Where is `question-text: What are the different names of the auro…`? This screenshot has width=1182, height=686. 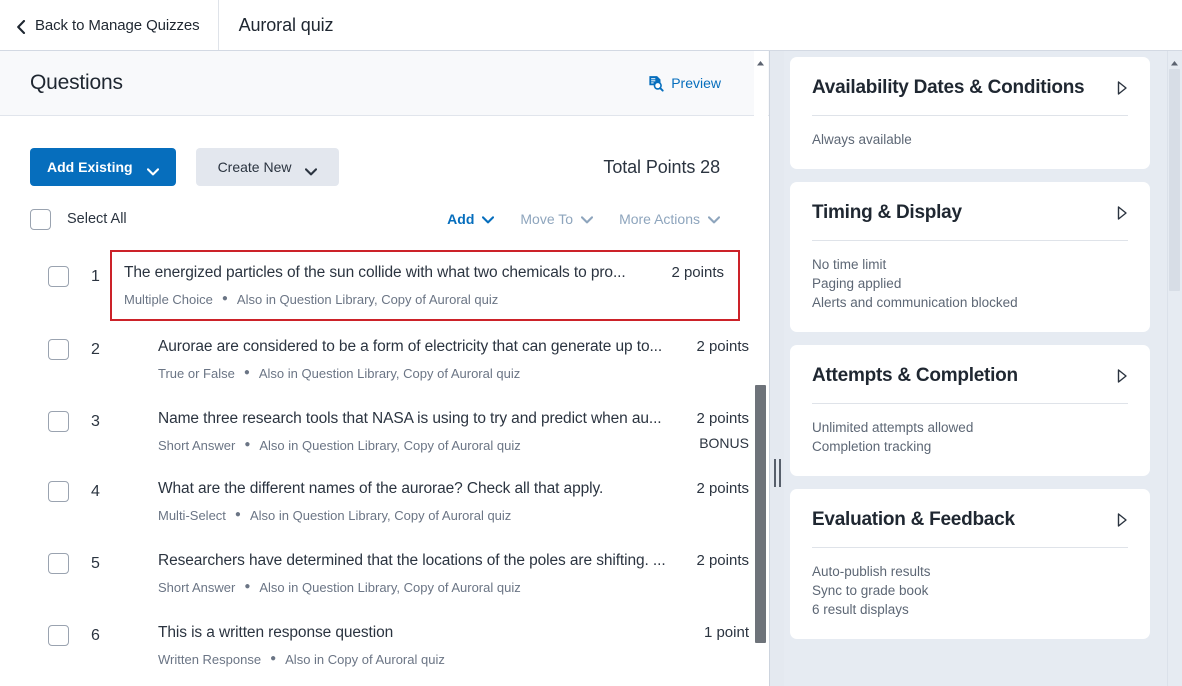 question-text: What are the different names of the auro… is located at coordinates (381, 488).